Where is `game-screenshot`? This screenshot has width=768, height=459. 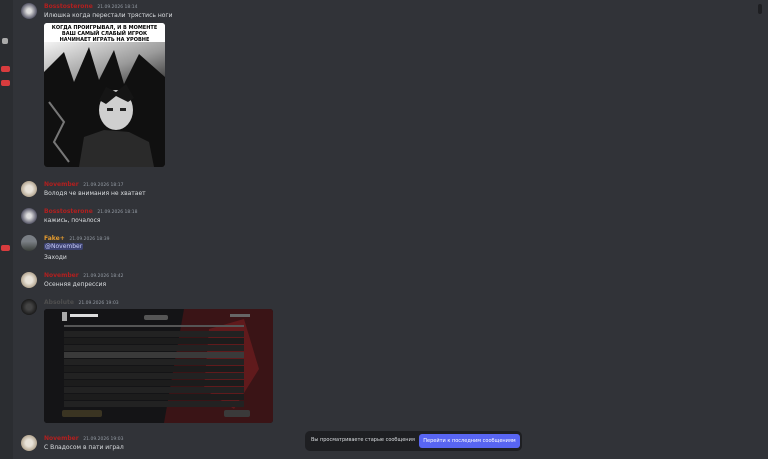 game-screenshot is located at coordinates (158, 366).